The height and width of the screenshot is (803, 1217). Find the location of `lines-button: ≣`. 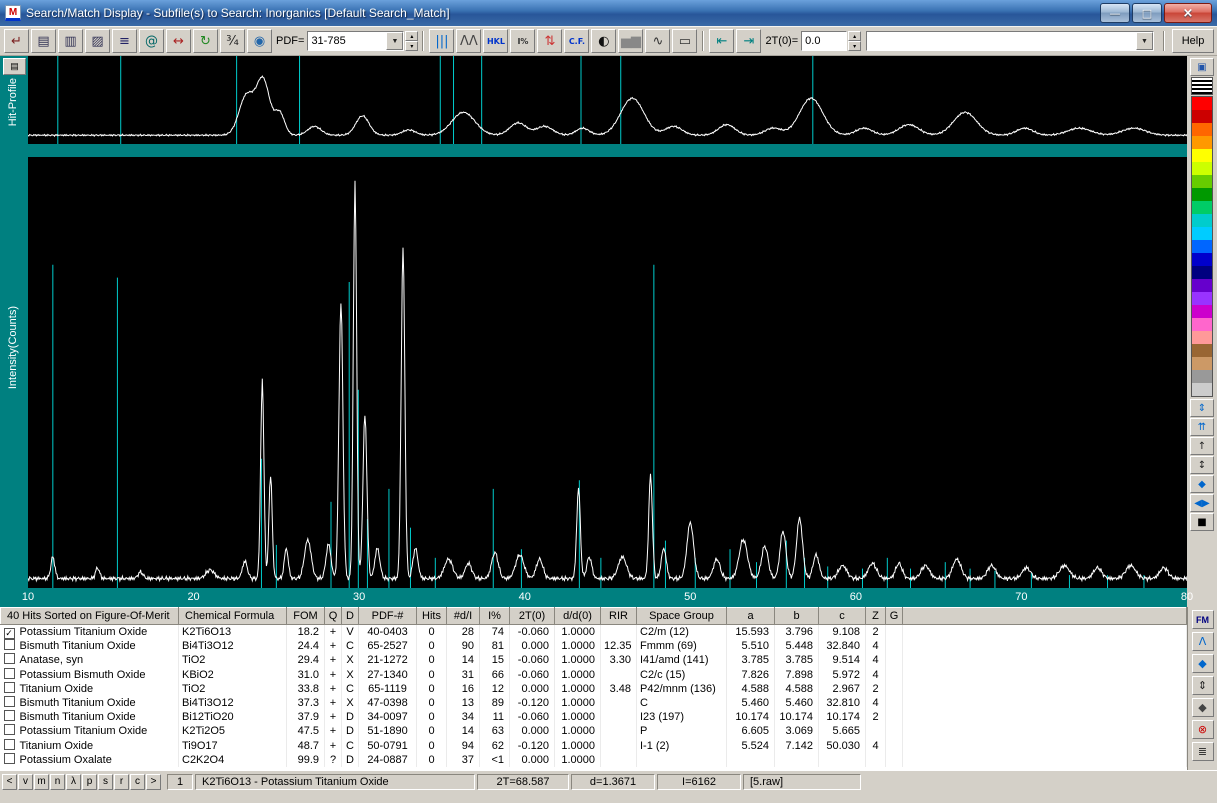

lines-button: ≣ is located at coordinates (1202, 751).